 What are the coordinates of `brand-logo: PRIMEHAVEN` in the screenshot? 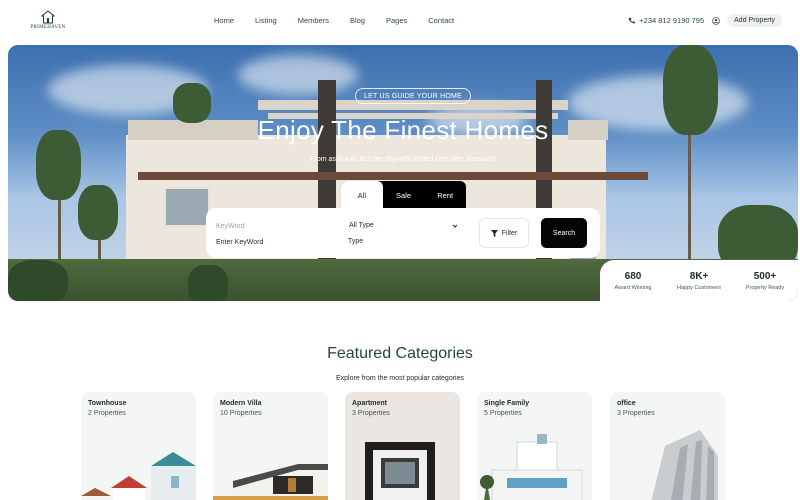 It's located at (48, 20).